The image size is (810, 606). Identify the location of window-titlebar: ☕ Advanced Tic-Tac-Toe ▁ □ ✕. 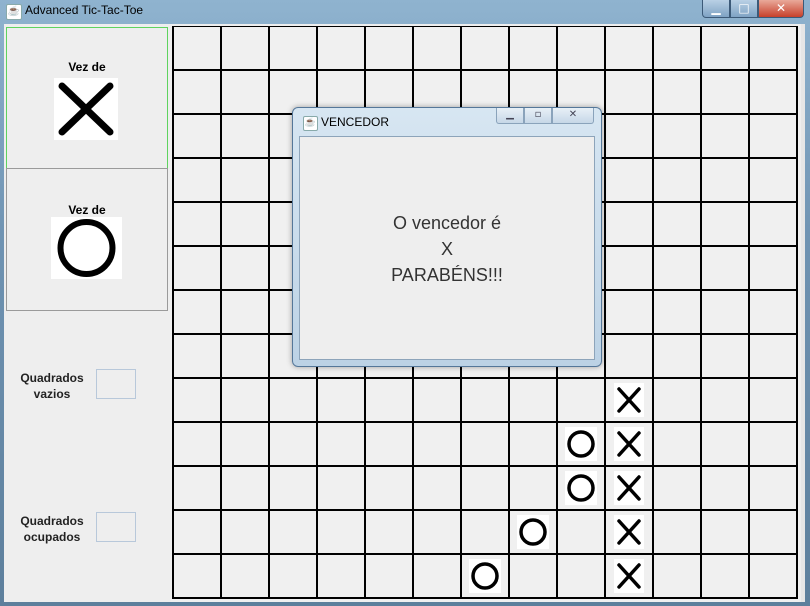
(405, 12).